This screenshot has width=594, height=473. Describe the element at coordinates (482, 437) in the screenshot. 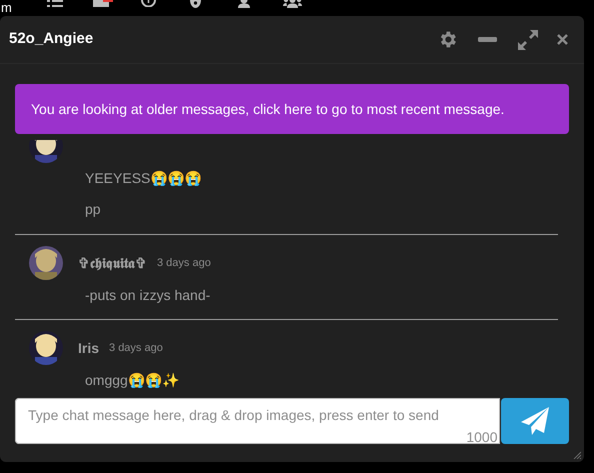

I see `character-counter: 1000` at that location.